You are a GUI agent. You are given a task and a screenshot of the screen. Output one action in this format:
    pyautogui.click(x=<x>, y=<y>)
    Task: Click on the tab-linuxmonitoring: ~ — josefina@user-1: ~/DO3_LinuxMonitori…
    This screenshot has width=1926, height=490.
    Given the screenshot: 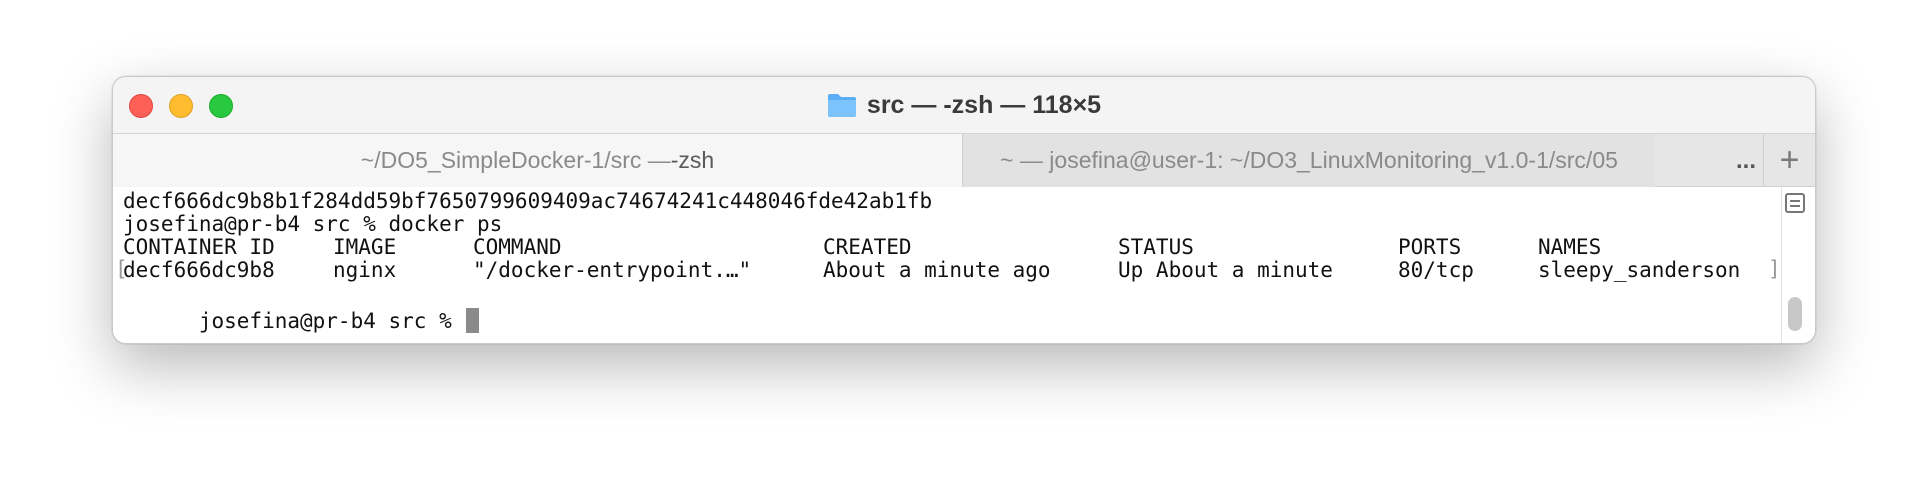 What is the action you would take?
    pyautogui.click(x=1309, y=160)
    